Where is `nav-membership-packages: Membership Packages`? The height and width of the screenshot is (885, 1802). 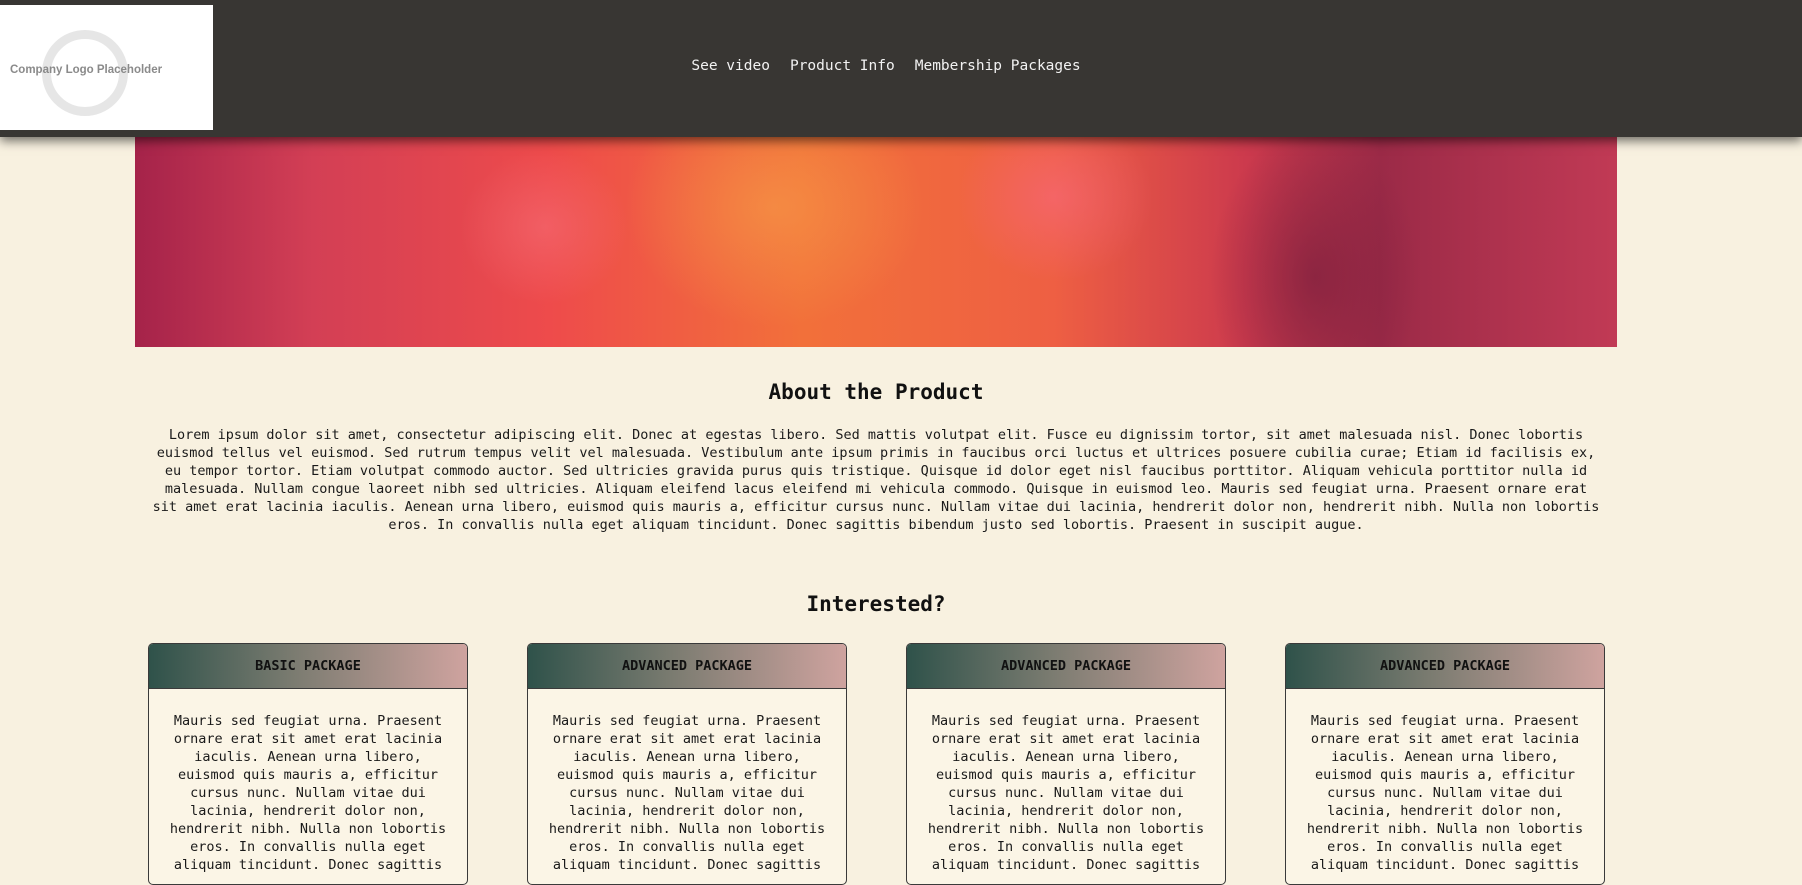
nav-membership-packages: Membership Packages is located at coordinates (998, 66).